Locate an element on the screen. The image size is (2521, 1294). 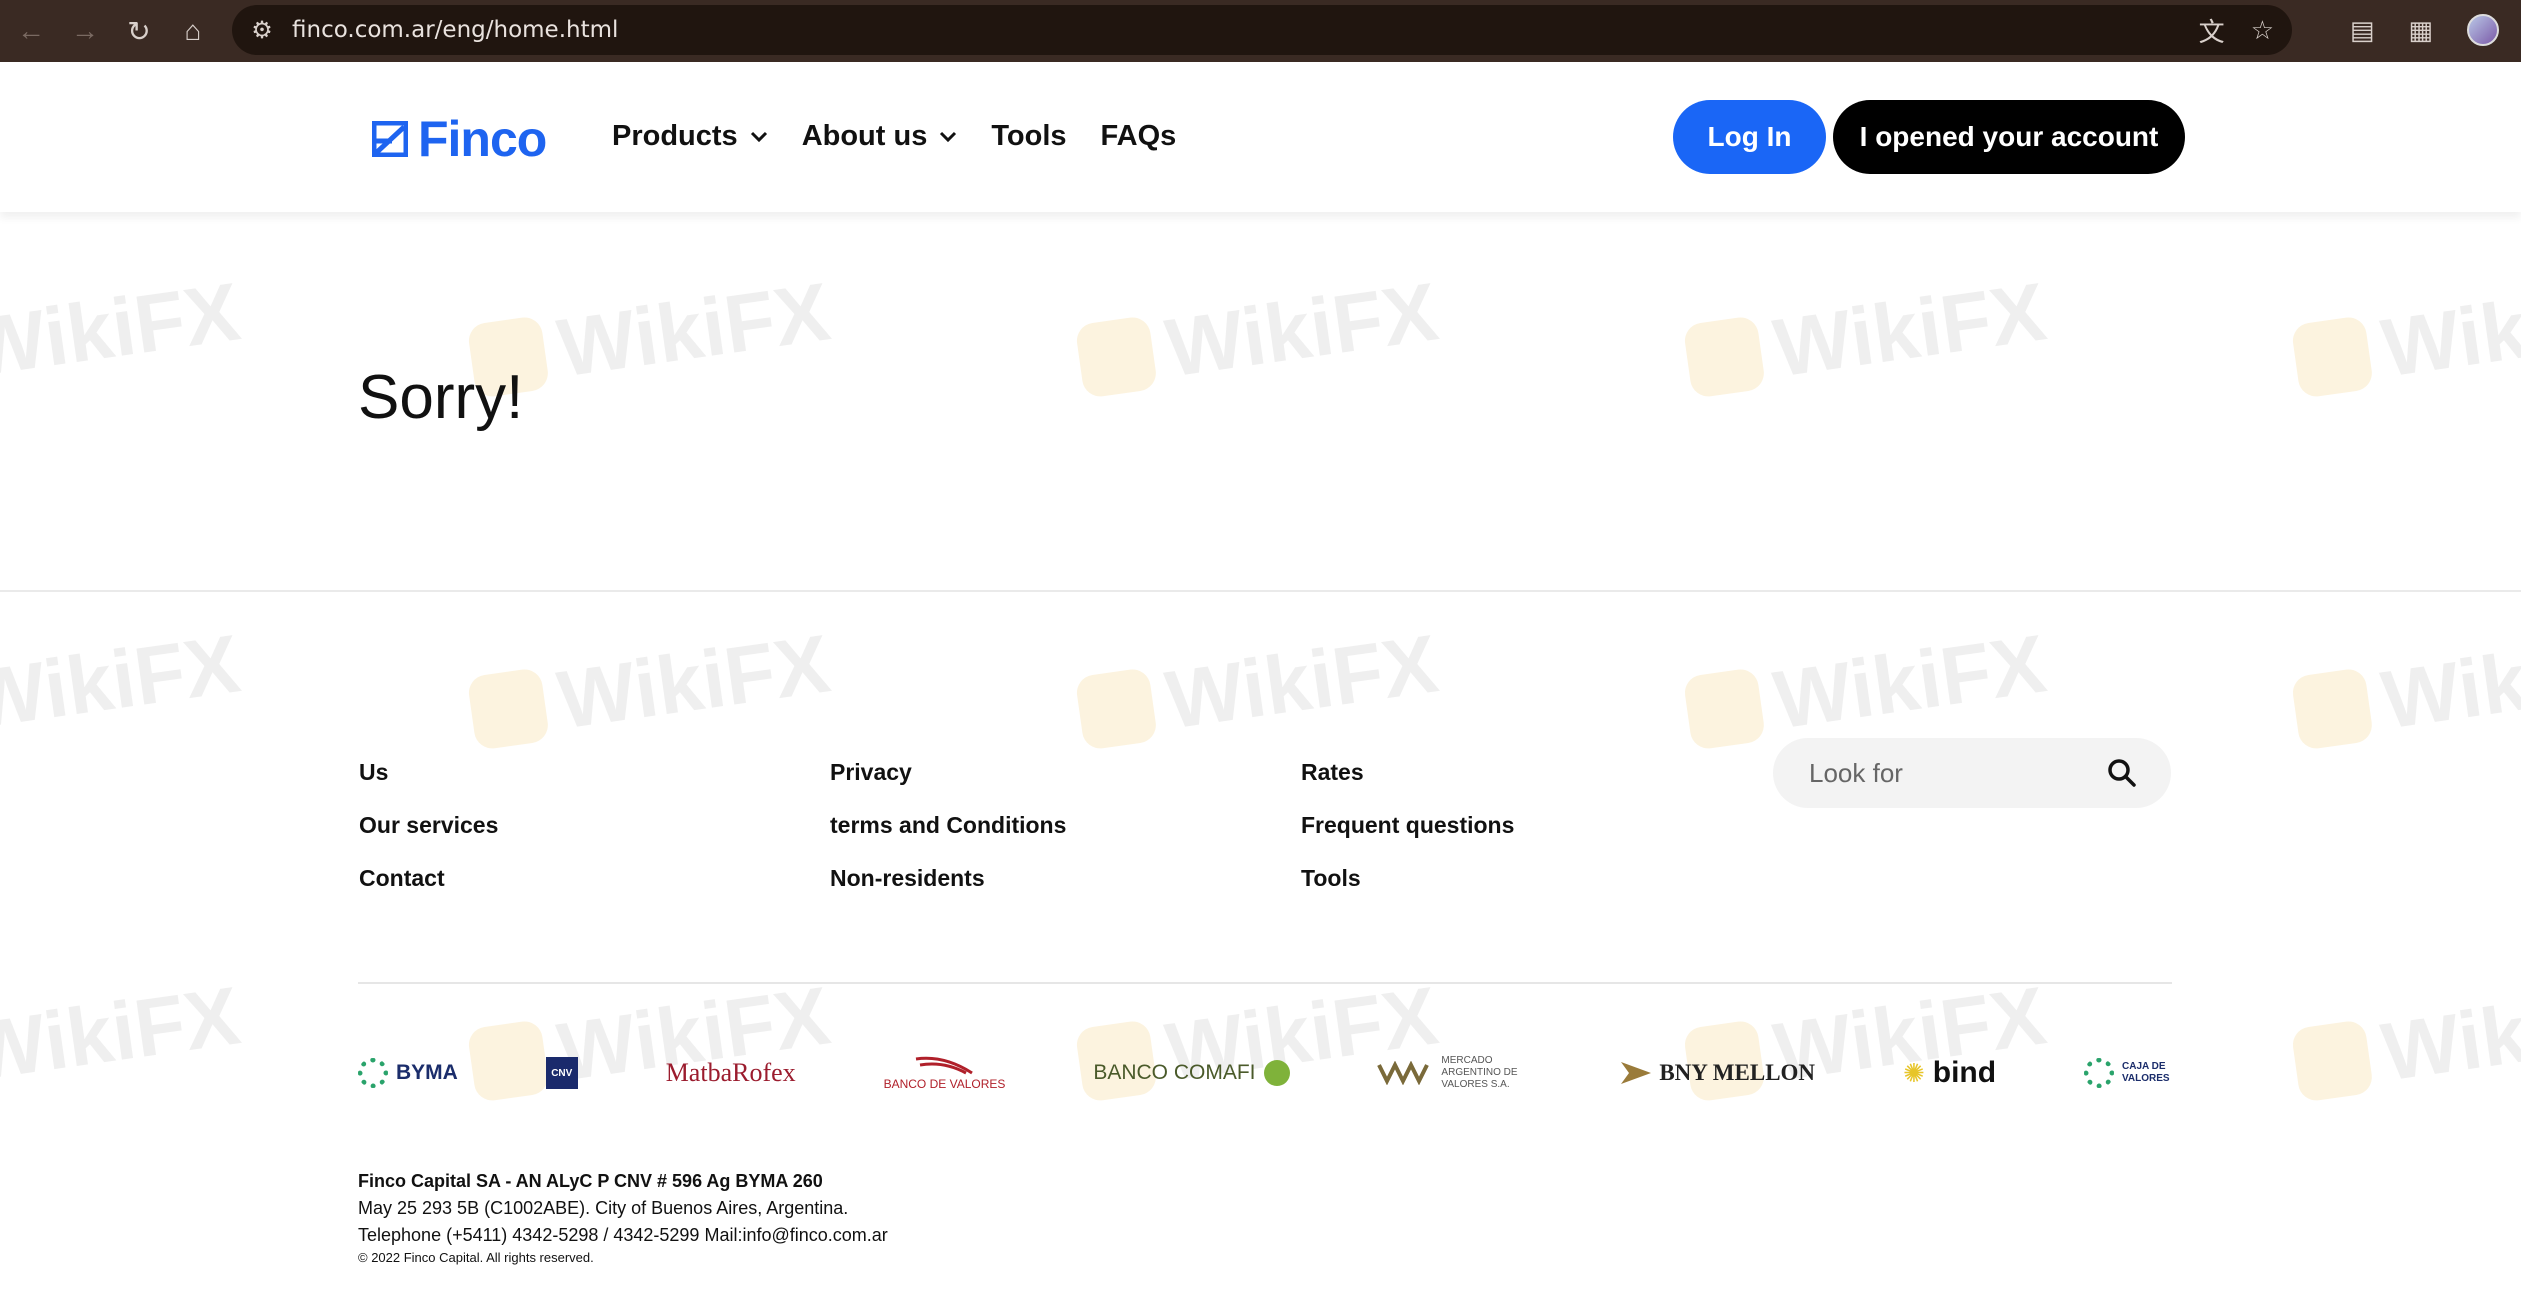
footer-search is located at coordinates (1972, 773).